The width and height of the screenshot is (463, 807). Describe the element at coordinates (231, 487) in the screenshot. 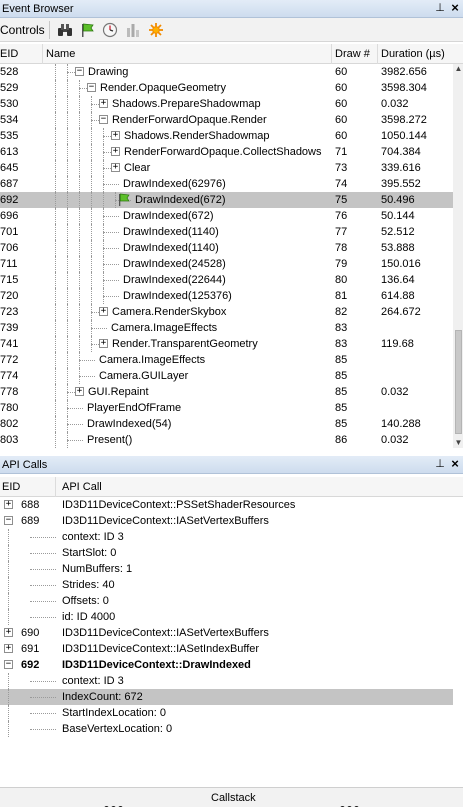

I see `api-table-header: EID API Call` at that location.